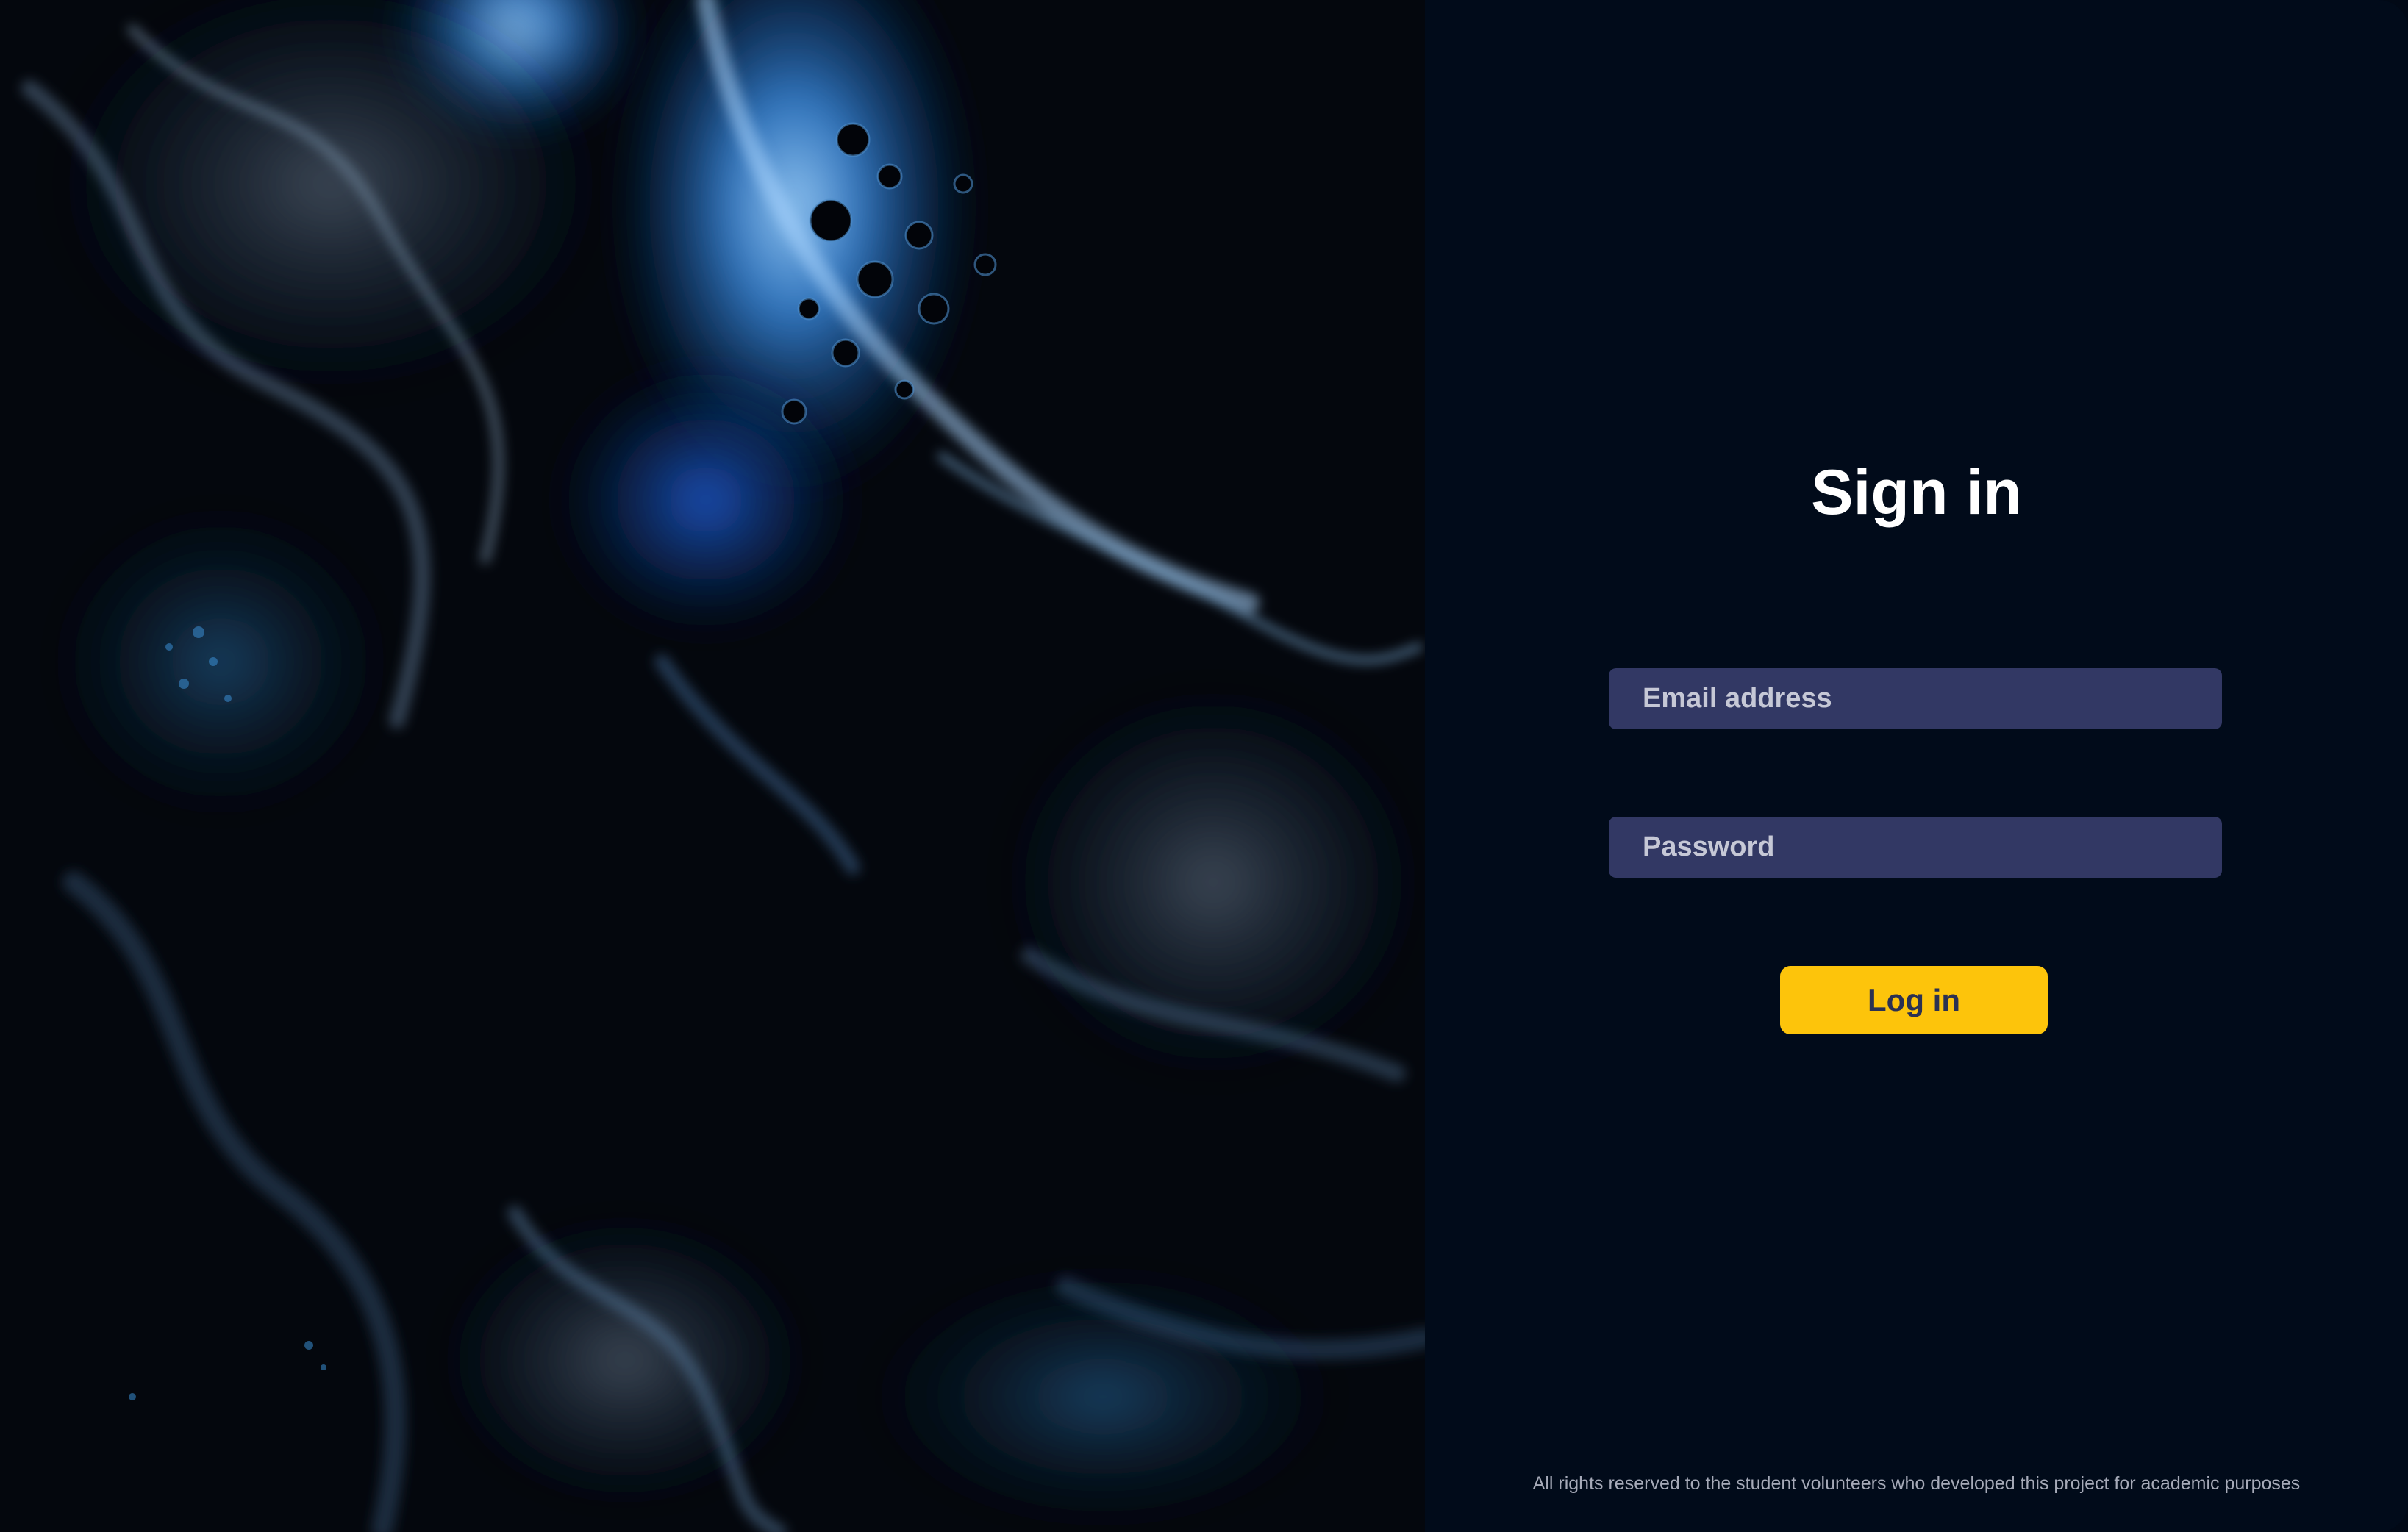 Image resolution: width=2408 pixels, height=1532 pixels. What do you see at coordinates (1915, 698) in the screenshot?
I see `email-field` at bounding box center [1915, 698].